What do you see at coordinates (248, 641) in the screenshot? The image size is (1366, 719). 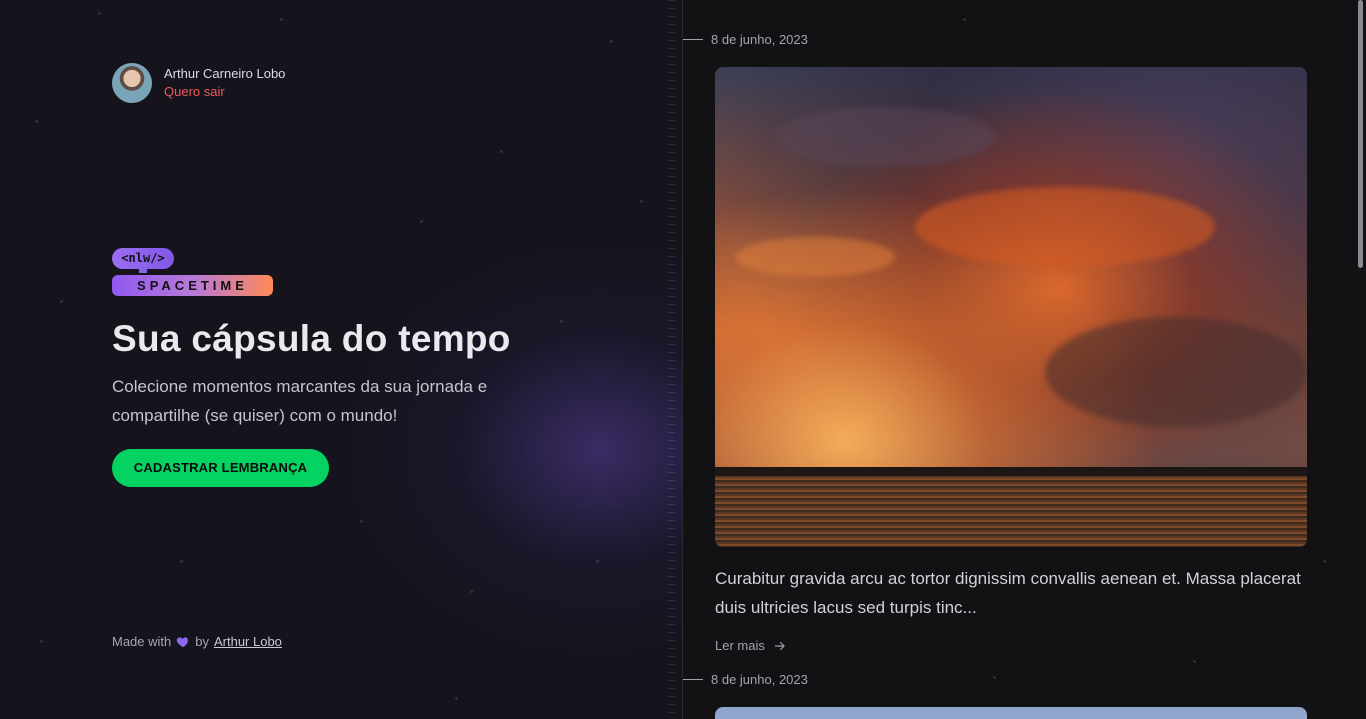 I see `author-link: Arthur Lobo` at bounding box center [248, 641].